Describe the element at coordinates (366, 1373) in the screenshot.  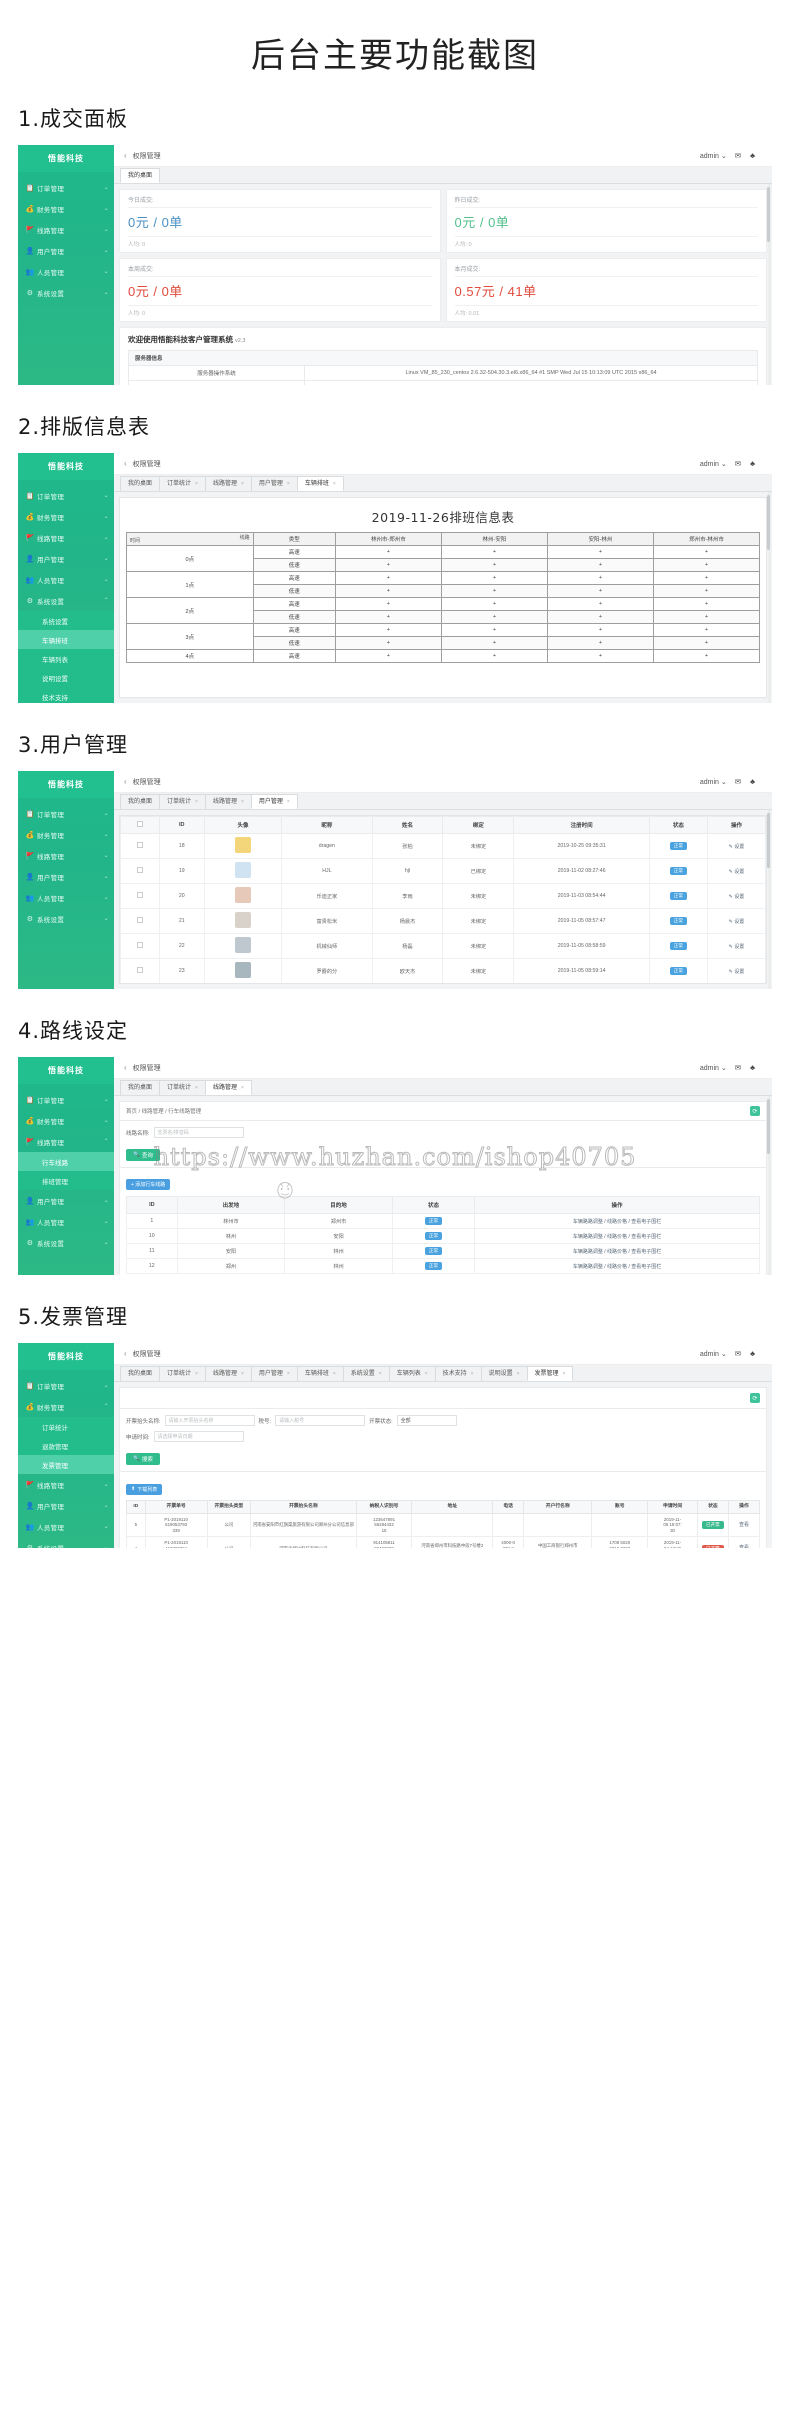
I see `tab-system-settings: 系统设置 ×` at that location.